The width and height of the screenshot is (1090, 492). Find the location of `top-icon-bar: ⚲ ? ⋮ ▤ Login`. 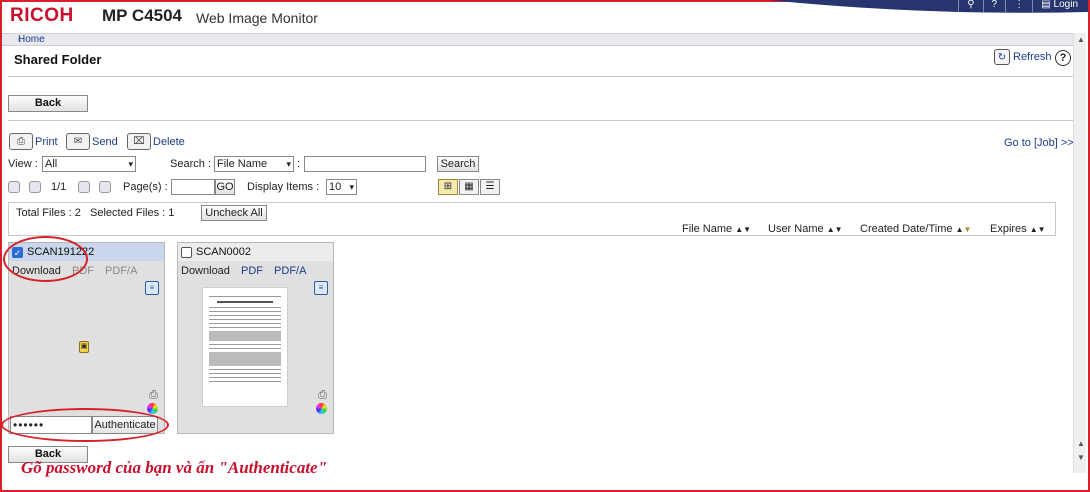

top-icon-bar: ⚲ ? ⋮ ▤ Login is located at coordinates (1022, 6).